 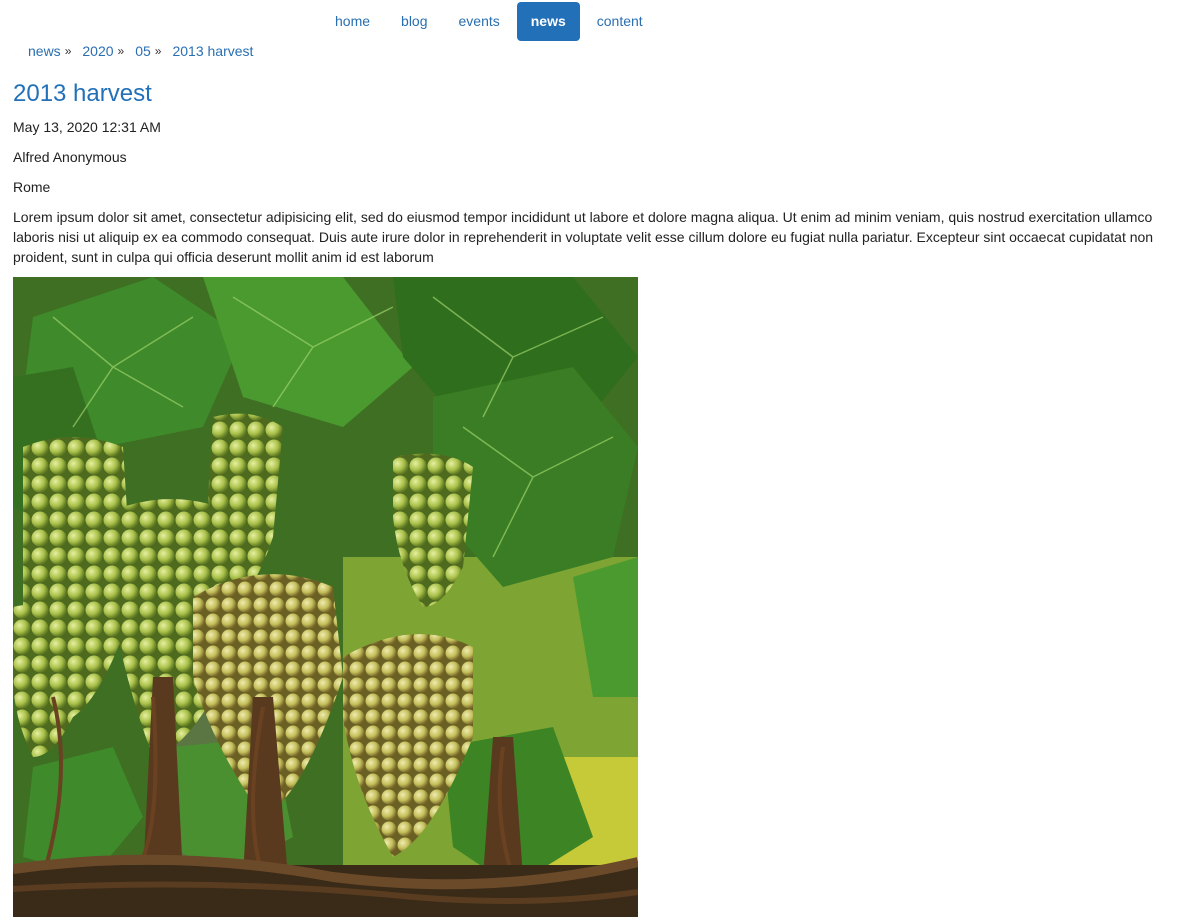 What do you see at coordinates (82, 93) in the screenshot?
I see `article-title: 2013 harvest` at bounding box center [82, 93].